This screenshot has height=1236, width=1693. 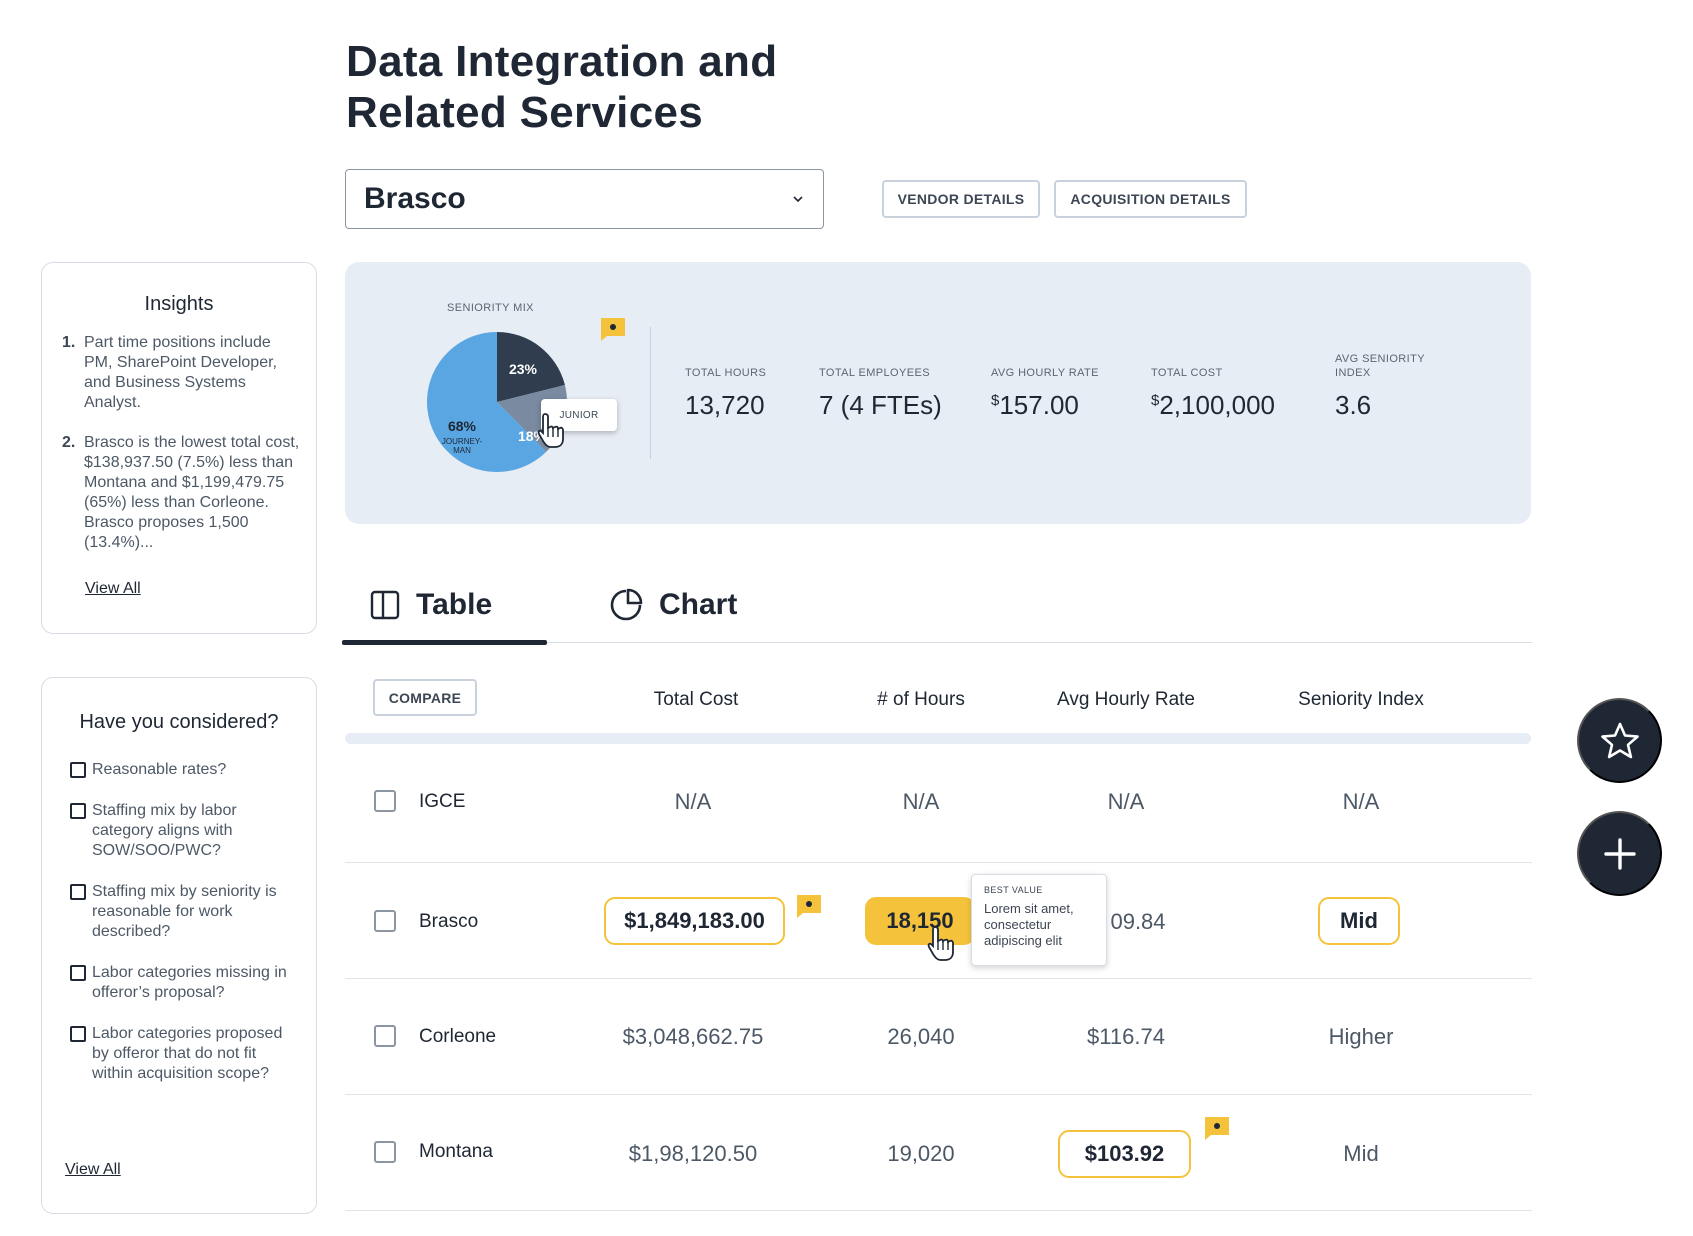 I want to click on stat-value: 7 (4 FTEs), so click(x=880, y=405).